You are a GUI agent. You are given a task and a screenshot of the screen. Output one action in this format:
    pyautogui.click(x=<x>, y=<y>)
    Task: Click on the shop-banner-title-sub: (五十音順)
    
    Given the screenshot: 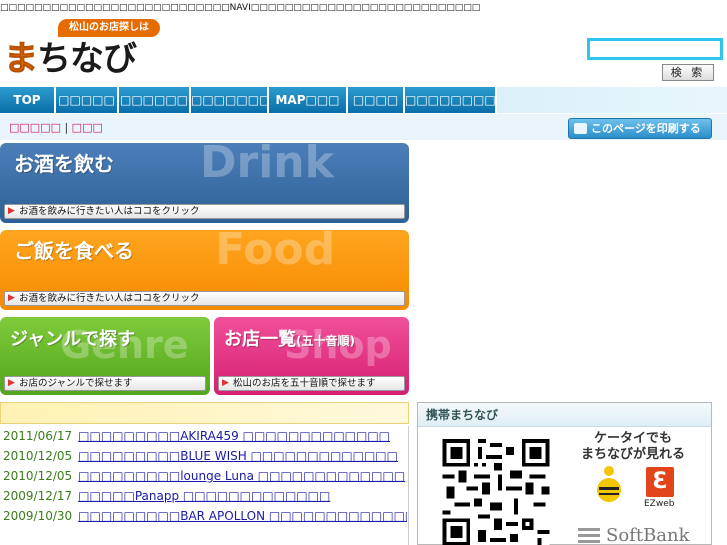 What is the action you would take?
    pyautogui.click(x=325, y=341)
    